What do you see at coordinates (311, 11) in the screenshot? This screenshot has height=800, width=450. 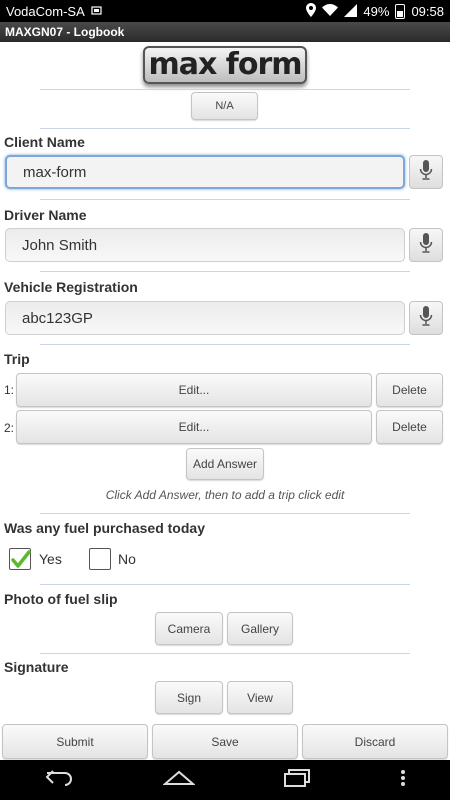 I see `location-icon` at bounding box center [311, 11].